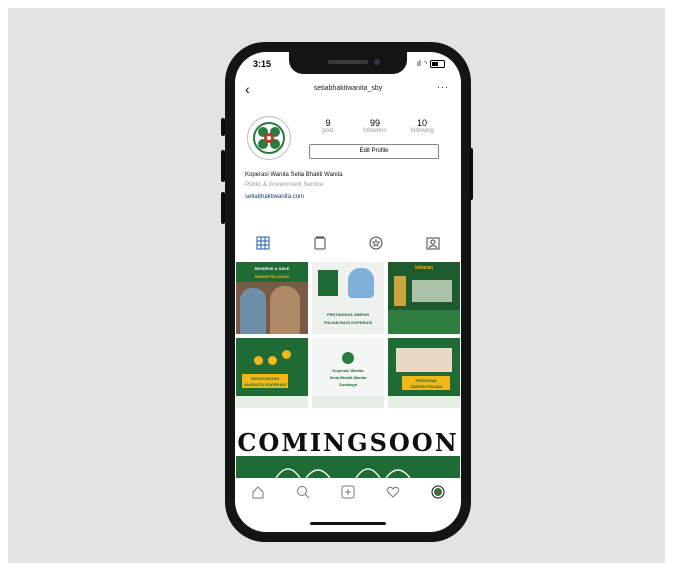 Image resolution: width=675 pixels, height=570 pixels. I want to click on wifi-icon: ◝, so click(425, 63).